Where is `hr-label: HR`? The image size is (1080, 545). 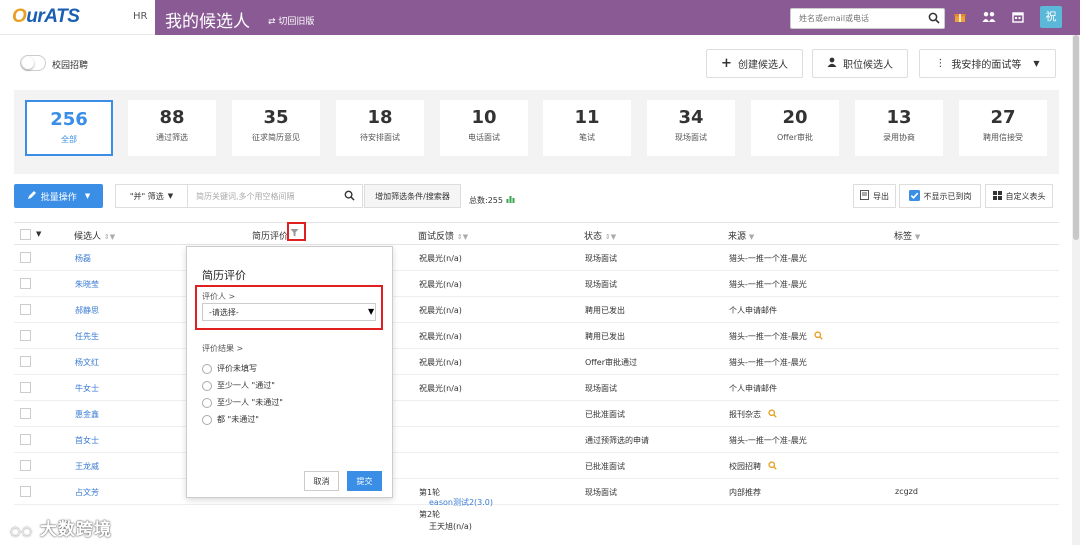
hr-label: HR is located at coordinates (140, 16).